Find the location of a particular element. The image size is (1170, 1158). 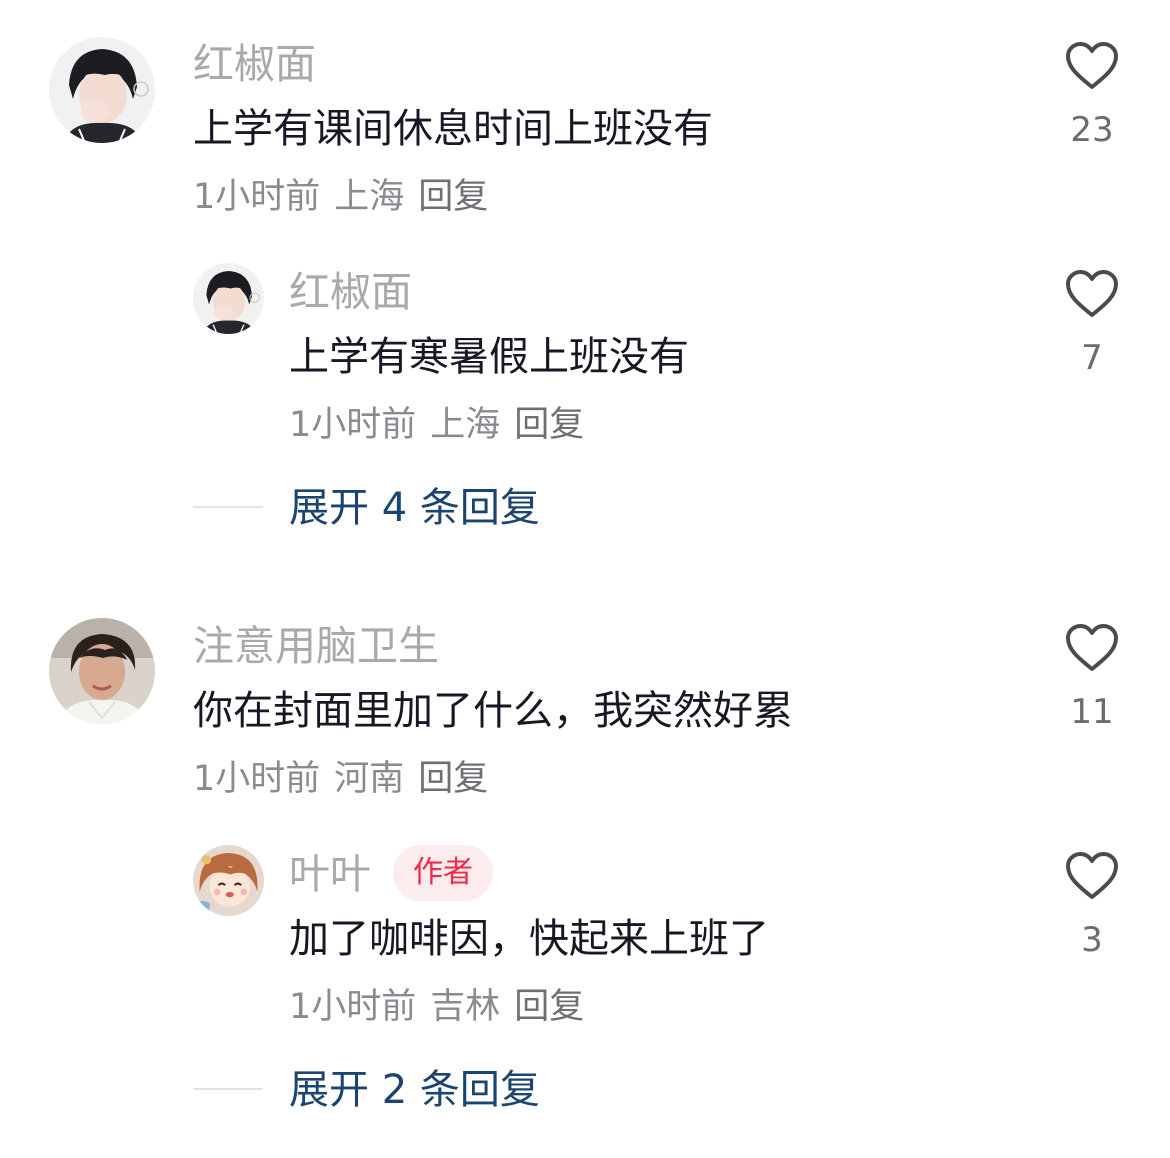

woman-photo-avatar is located at coordinates (102, 671).